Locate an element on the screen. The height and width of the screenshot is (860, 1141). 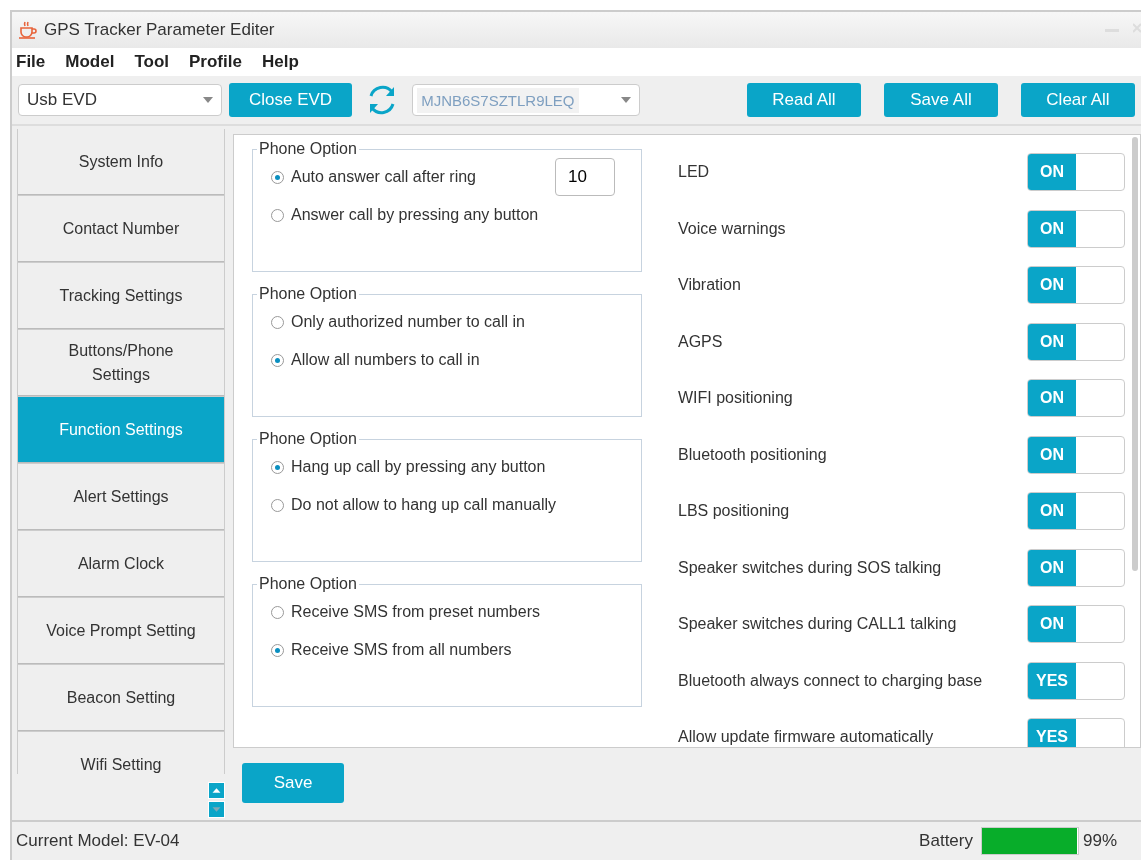
battery-label: Battery is located at coordinates (946, 841).